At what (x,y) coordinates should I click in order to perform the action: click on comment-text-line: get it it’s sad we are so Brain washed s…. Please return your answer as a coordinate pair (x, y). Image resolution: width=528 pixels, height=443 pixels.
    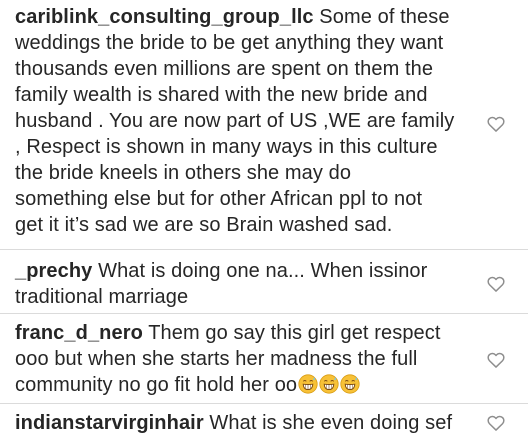
    Looking at the image, I should click on (204, 225).